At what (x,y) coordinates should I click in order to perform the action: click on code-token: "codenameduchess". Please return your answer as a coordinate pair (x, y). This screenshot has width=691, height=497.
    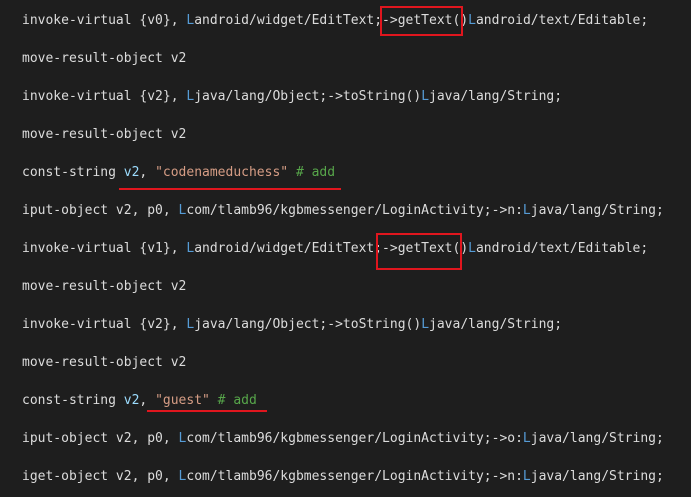
    Looking at the image, I should click on (222, 172).